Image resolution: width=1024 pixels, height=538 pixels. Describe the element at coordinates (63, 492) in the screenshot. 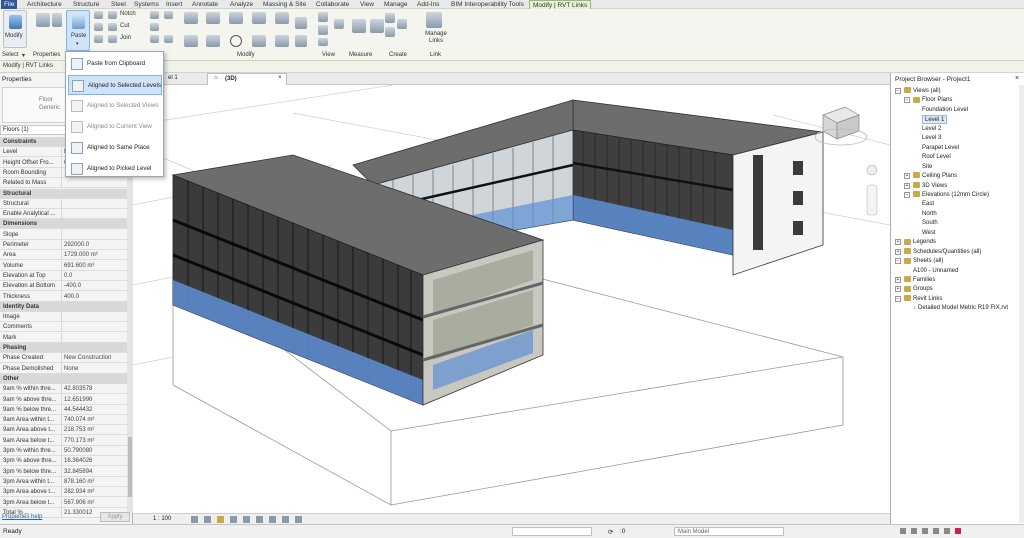

I see `property-row: 3pm Area above t... 282.934 m²` at that location.